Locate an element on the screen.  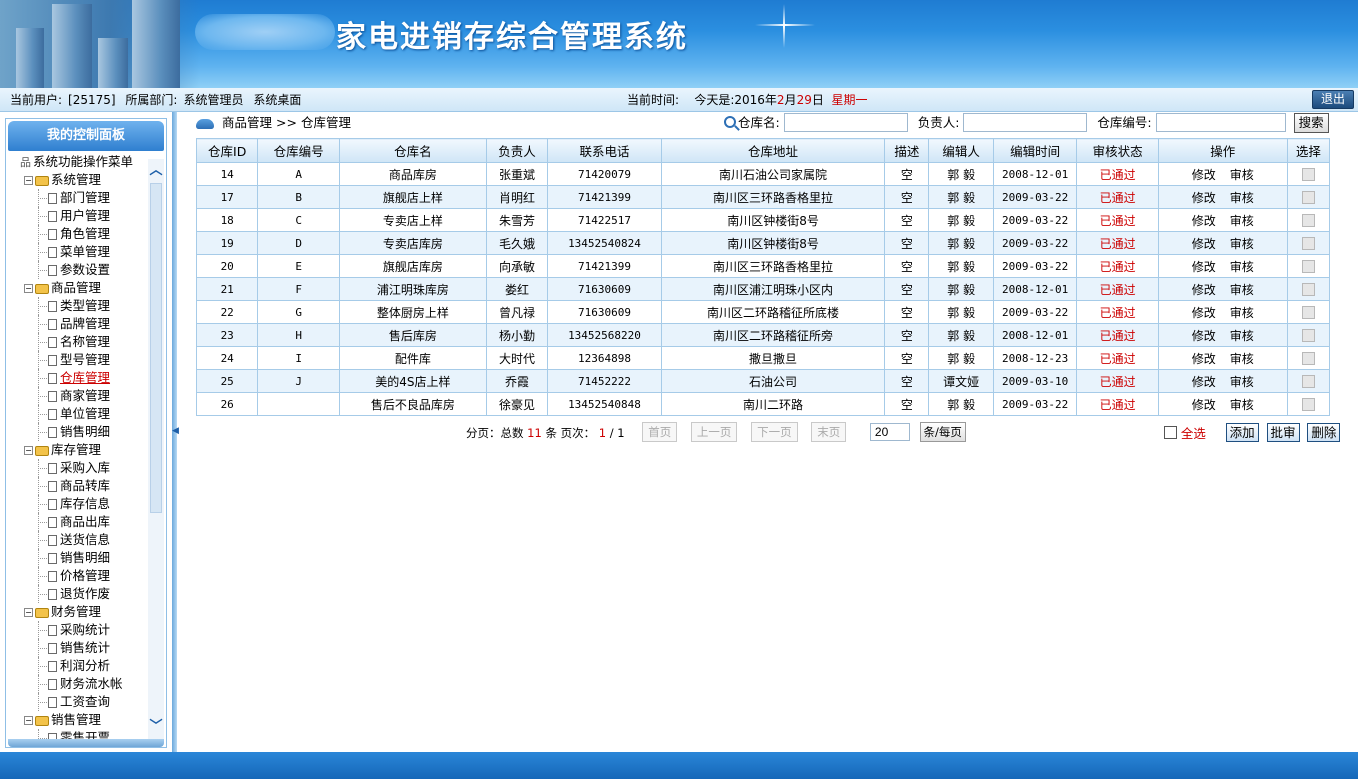
logout-button: 退出 is located at coordinates (1333, 99).